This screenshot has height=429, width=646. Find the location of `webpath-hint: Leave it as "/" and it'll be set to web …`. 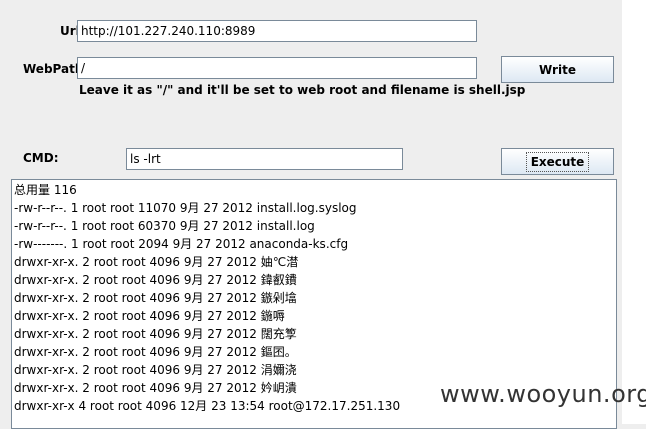

webpath-hint: Leave it as "/" and it'll be set to web … is located at coordinates (302, 90).